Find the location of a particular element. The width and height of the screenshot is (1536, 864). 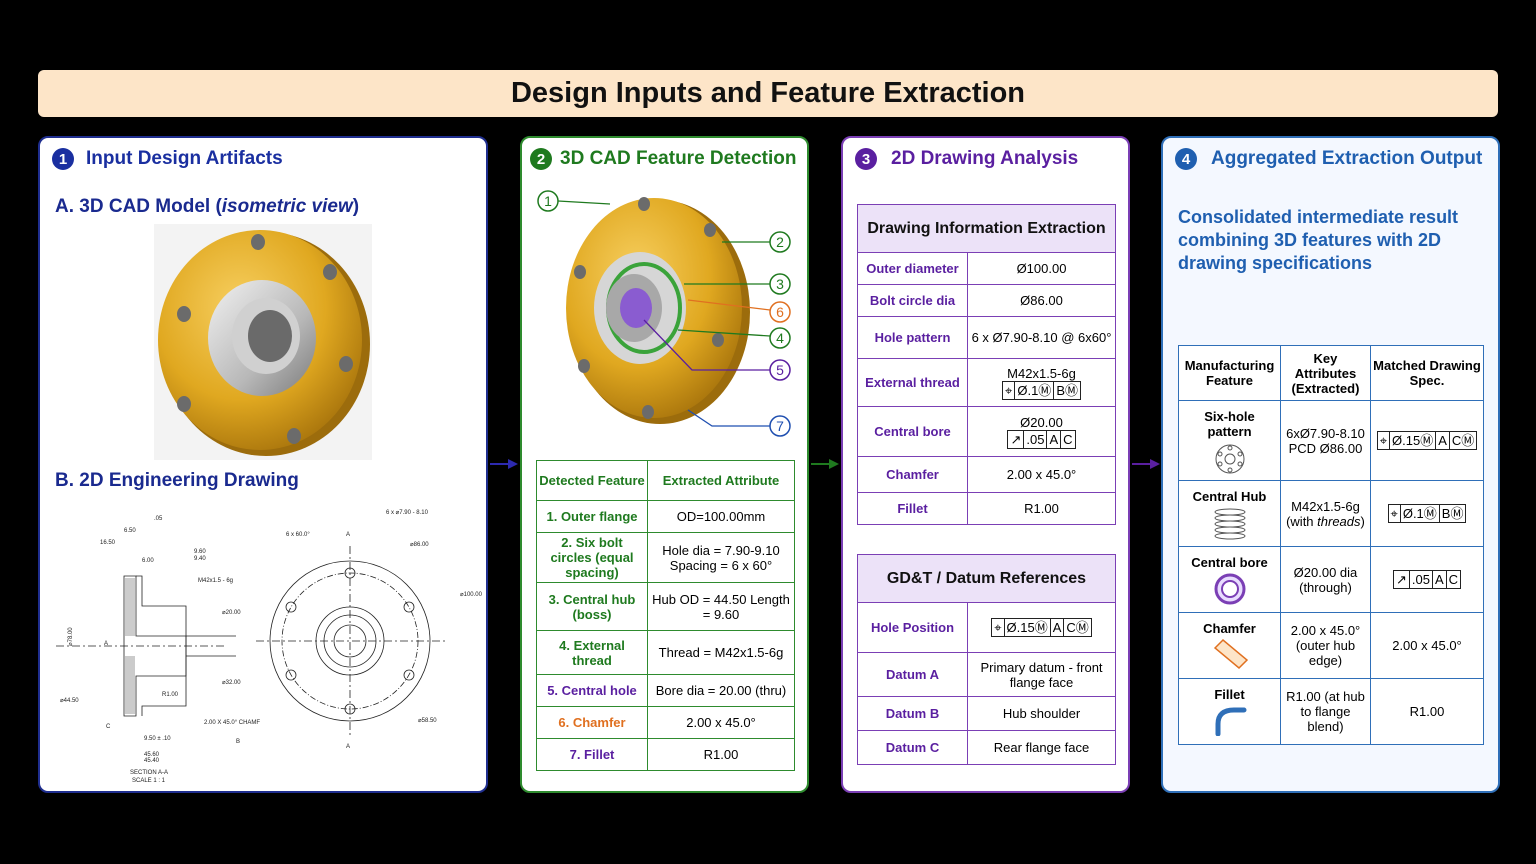

step-number: 4 is located at coordinates (1186, 159).